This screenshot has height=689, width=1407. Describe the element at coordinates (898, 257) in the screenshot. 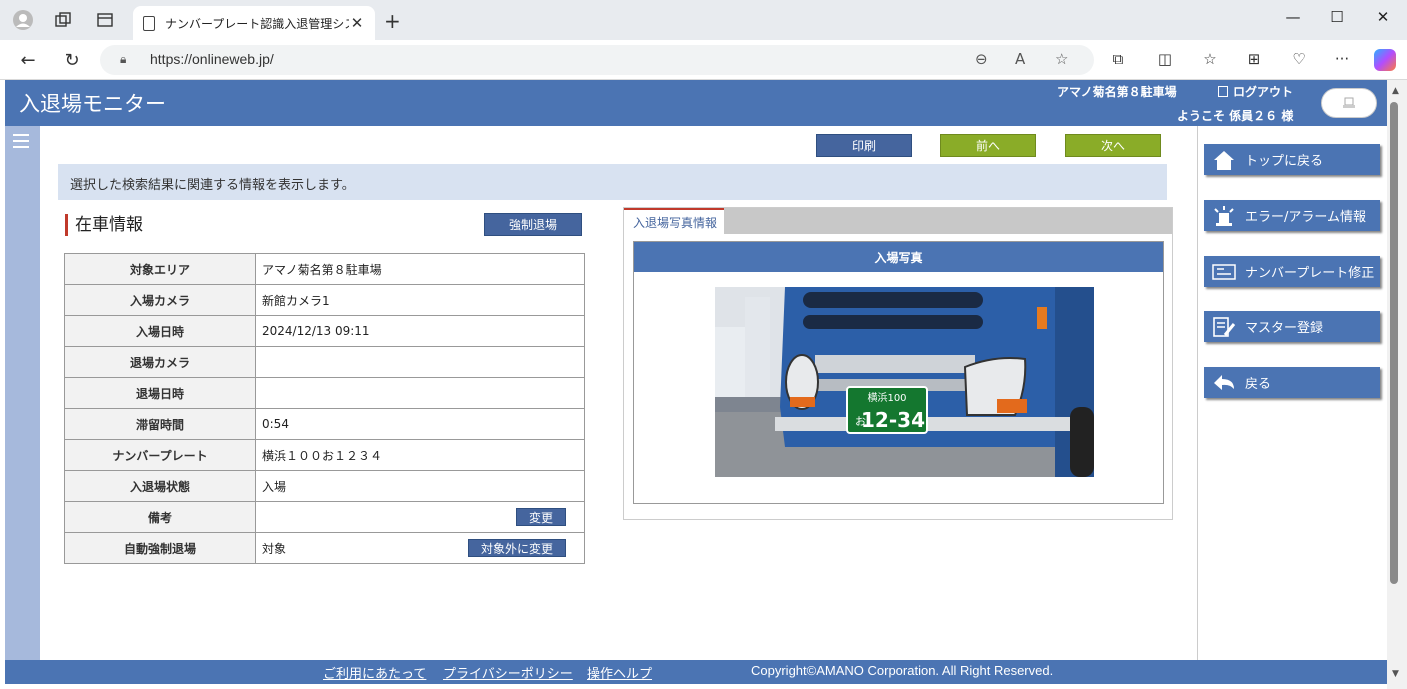

I see `entry-photo-header: 入場写真` at that location.